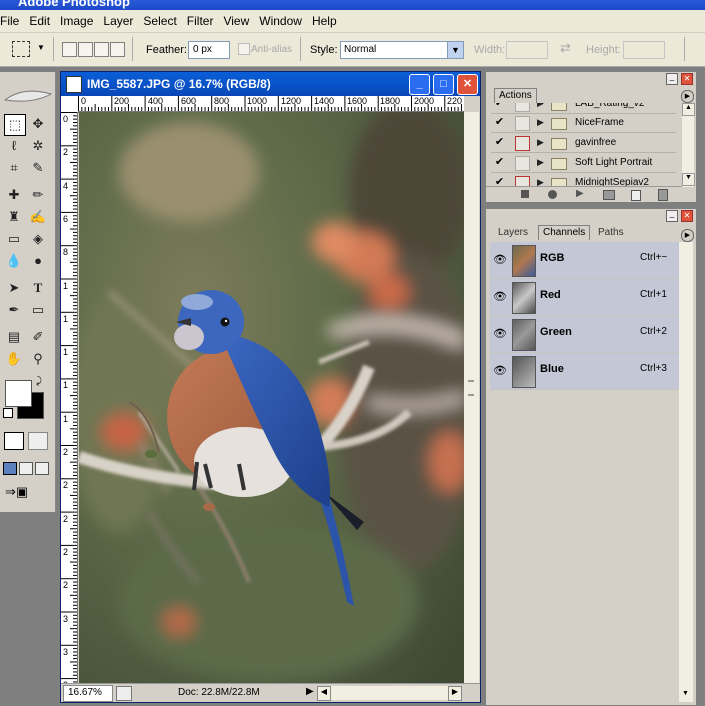 This screenshot has width=705, height=706. I want to click on record-icon, so click(552, 194).